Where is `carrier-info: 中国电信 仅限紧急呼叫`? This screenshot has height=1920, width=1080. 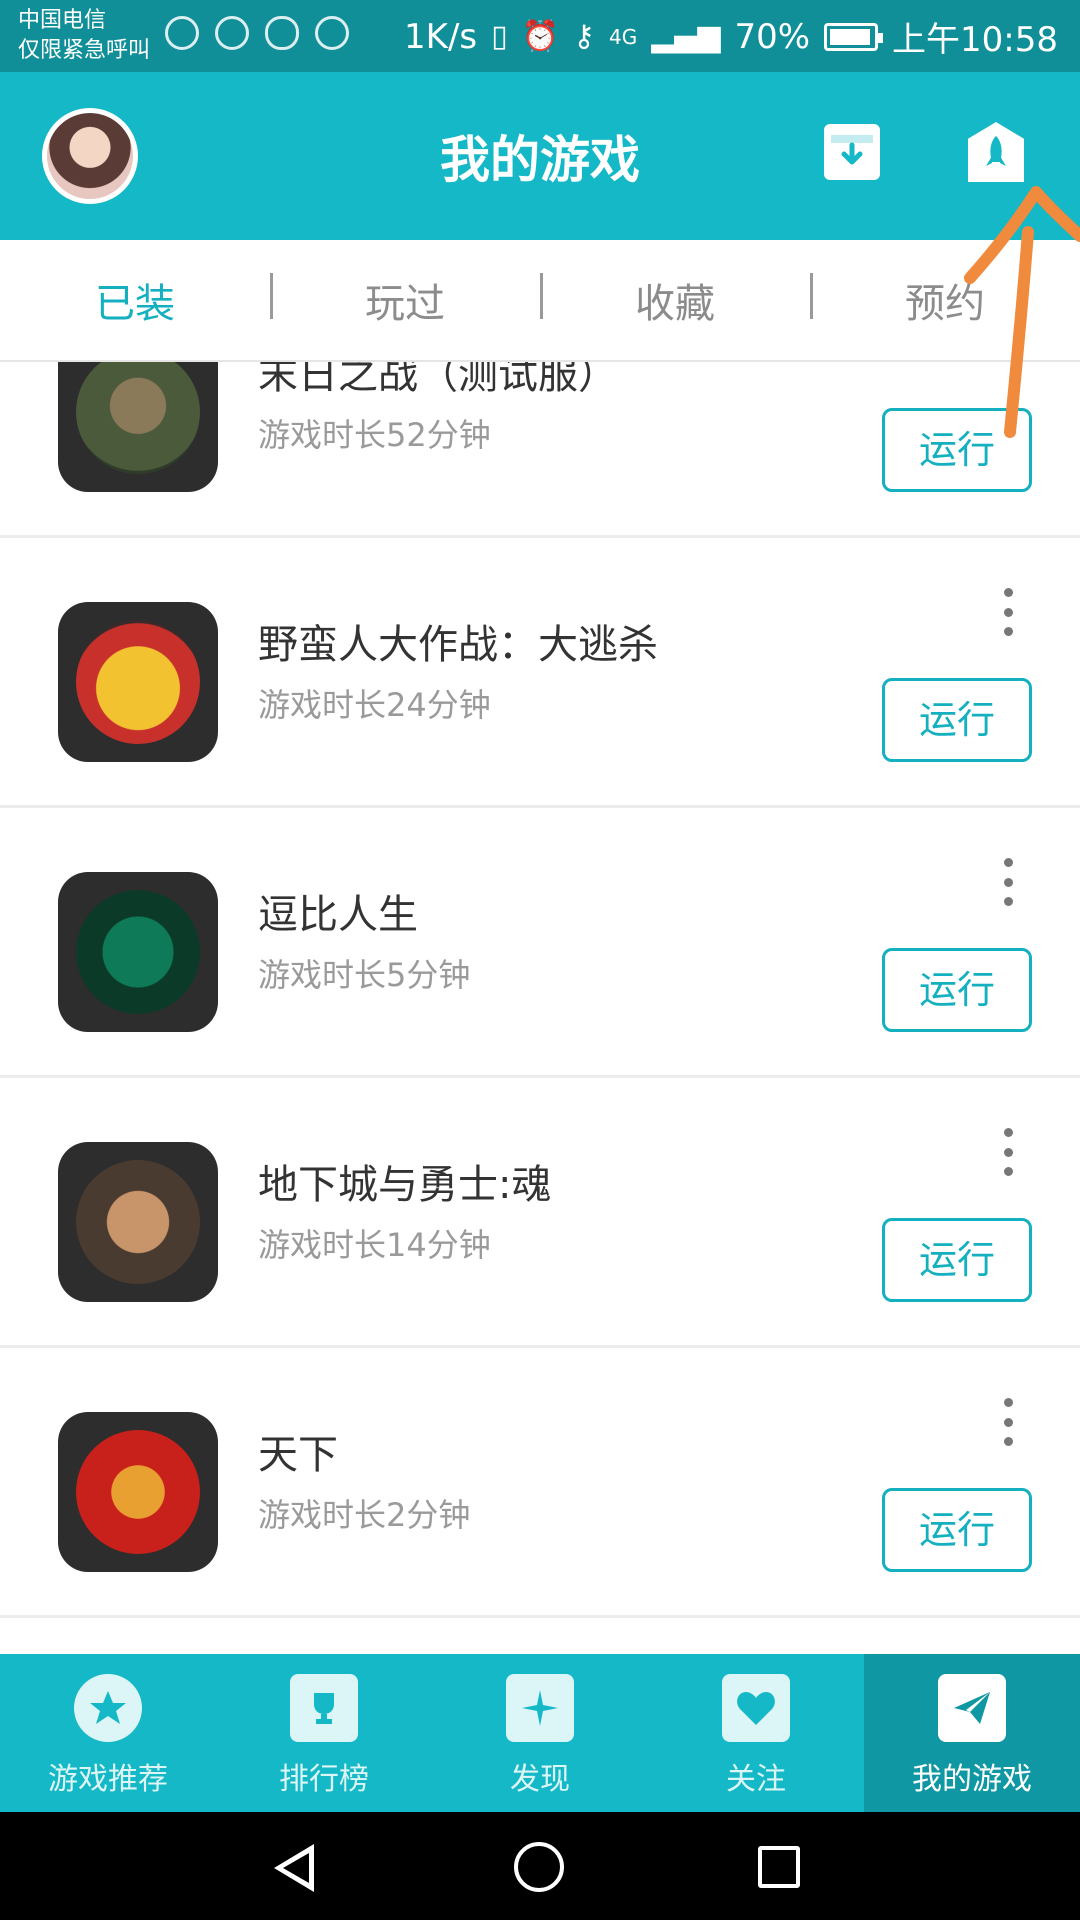
carrier-info: 中国电信 仅限紧急呼叫 is located at coordinates (84, 36).